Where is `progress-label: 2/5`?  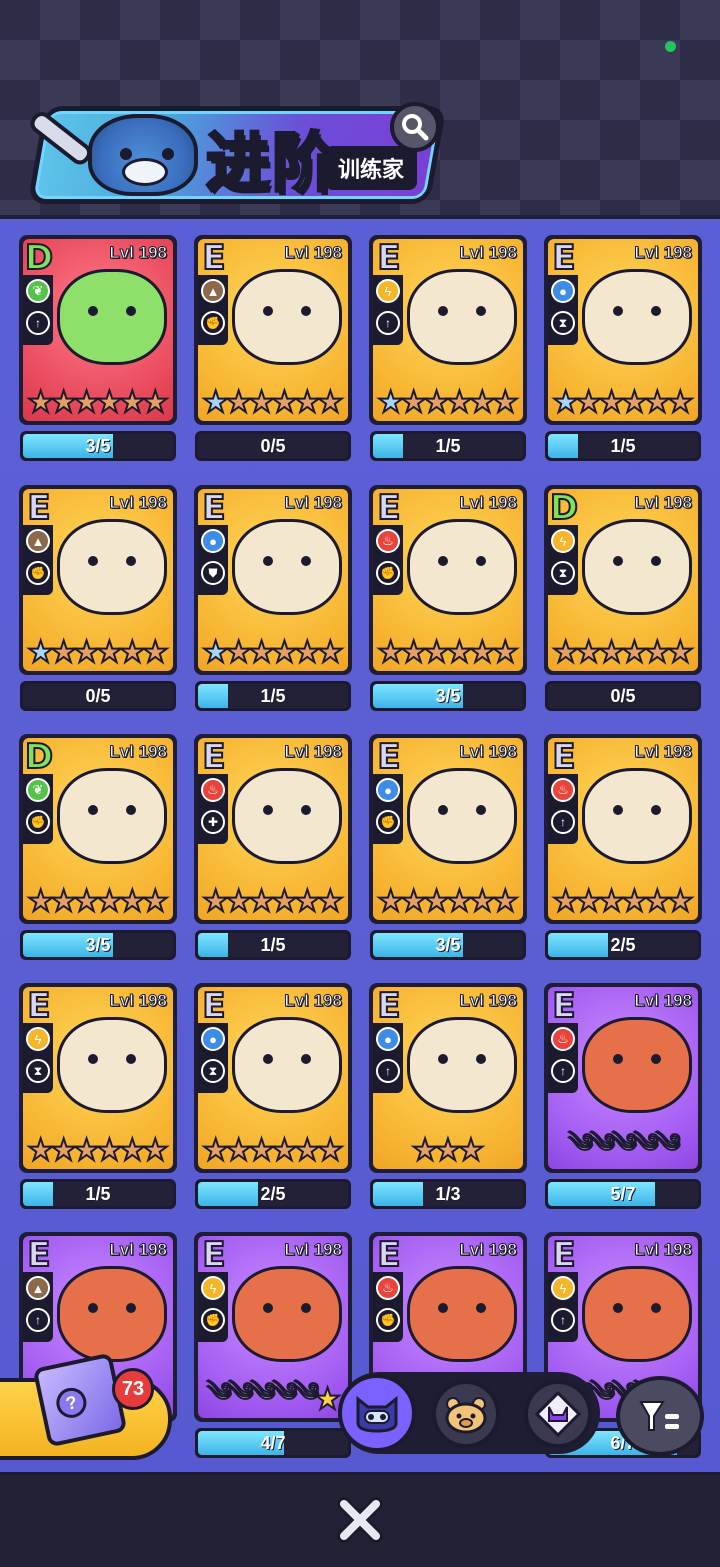 progress-label: 2/5 is located at coordinates (273, 1193).